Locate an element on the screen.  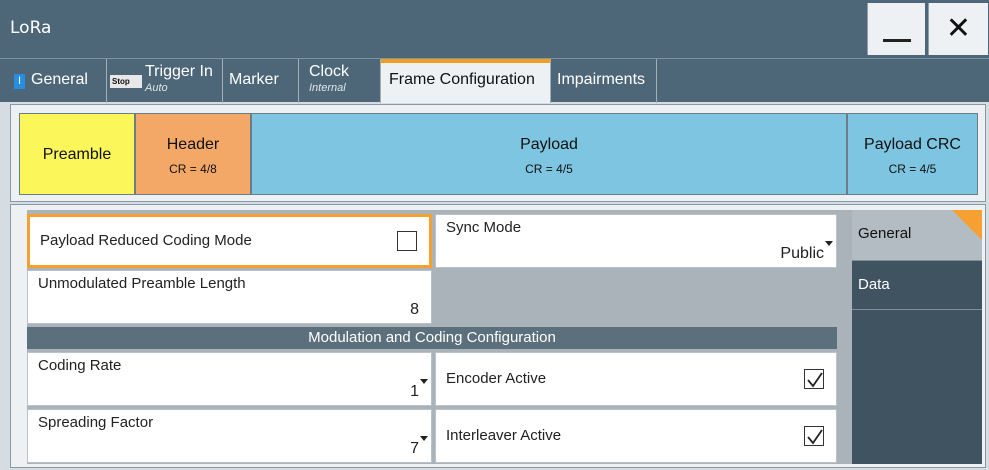
tab-impairments-label: Impairments is located at coordinates (601, 79).